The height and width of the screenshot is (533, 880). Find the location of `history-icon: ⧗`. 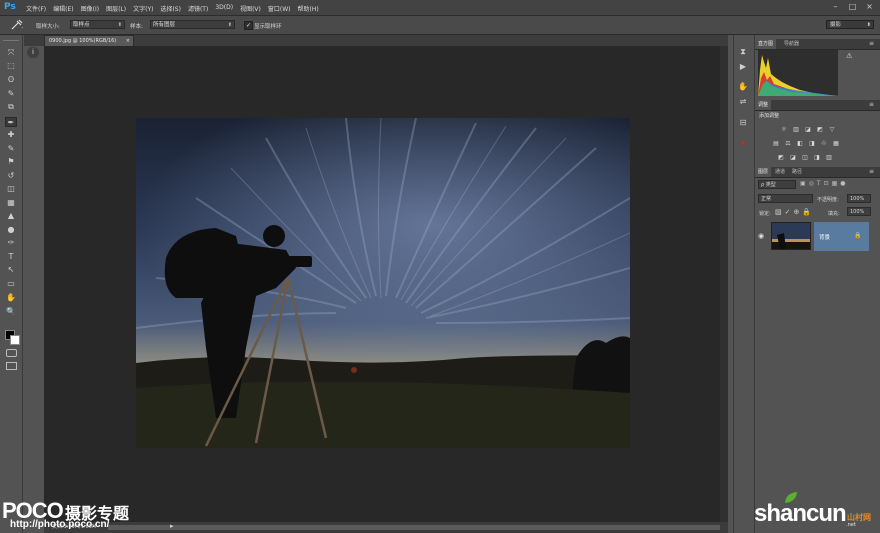

history-icon: ⧗ is located at coordinates (743, 52).